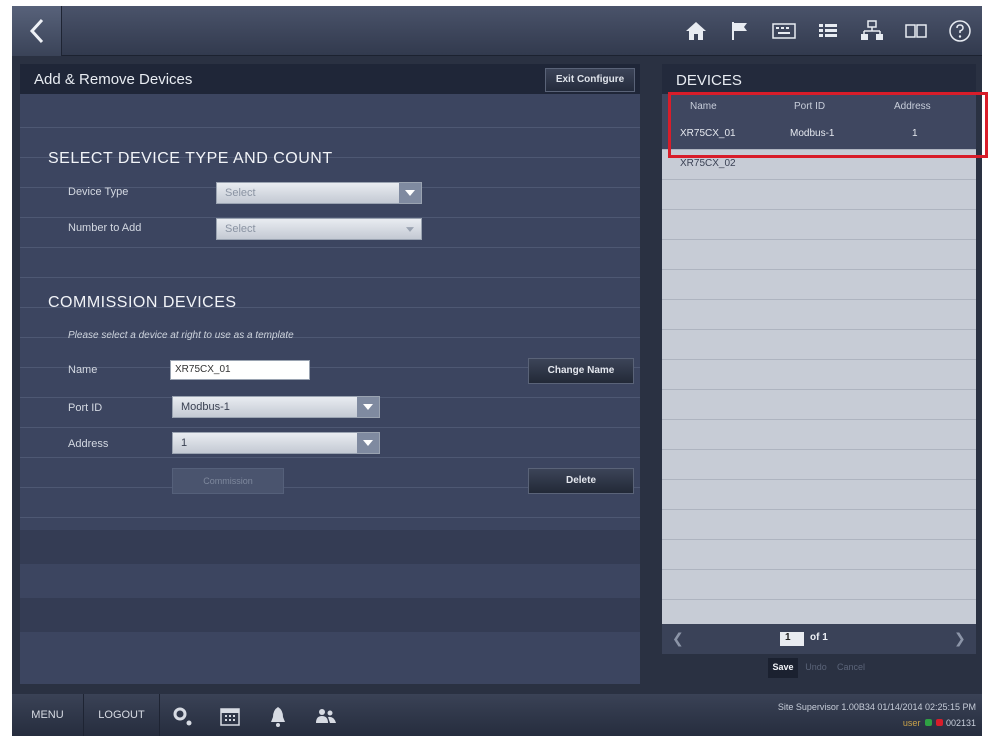 The image size is (991, 739). Describe the element at coordinates (319, 193) in the screenshot. I see `device-type-select: Select` at that location.